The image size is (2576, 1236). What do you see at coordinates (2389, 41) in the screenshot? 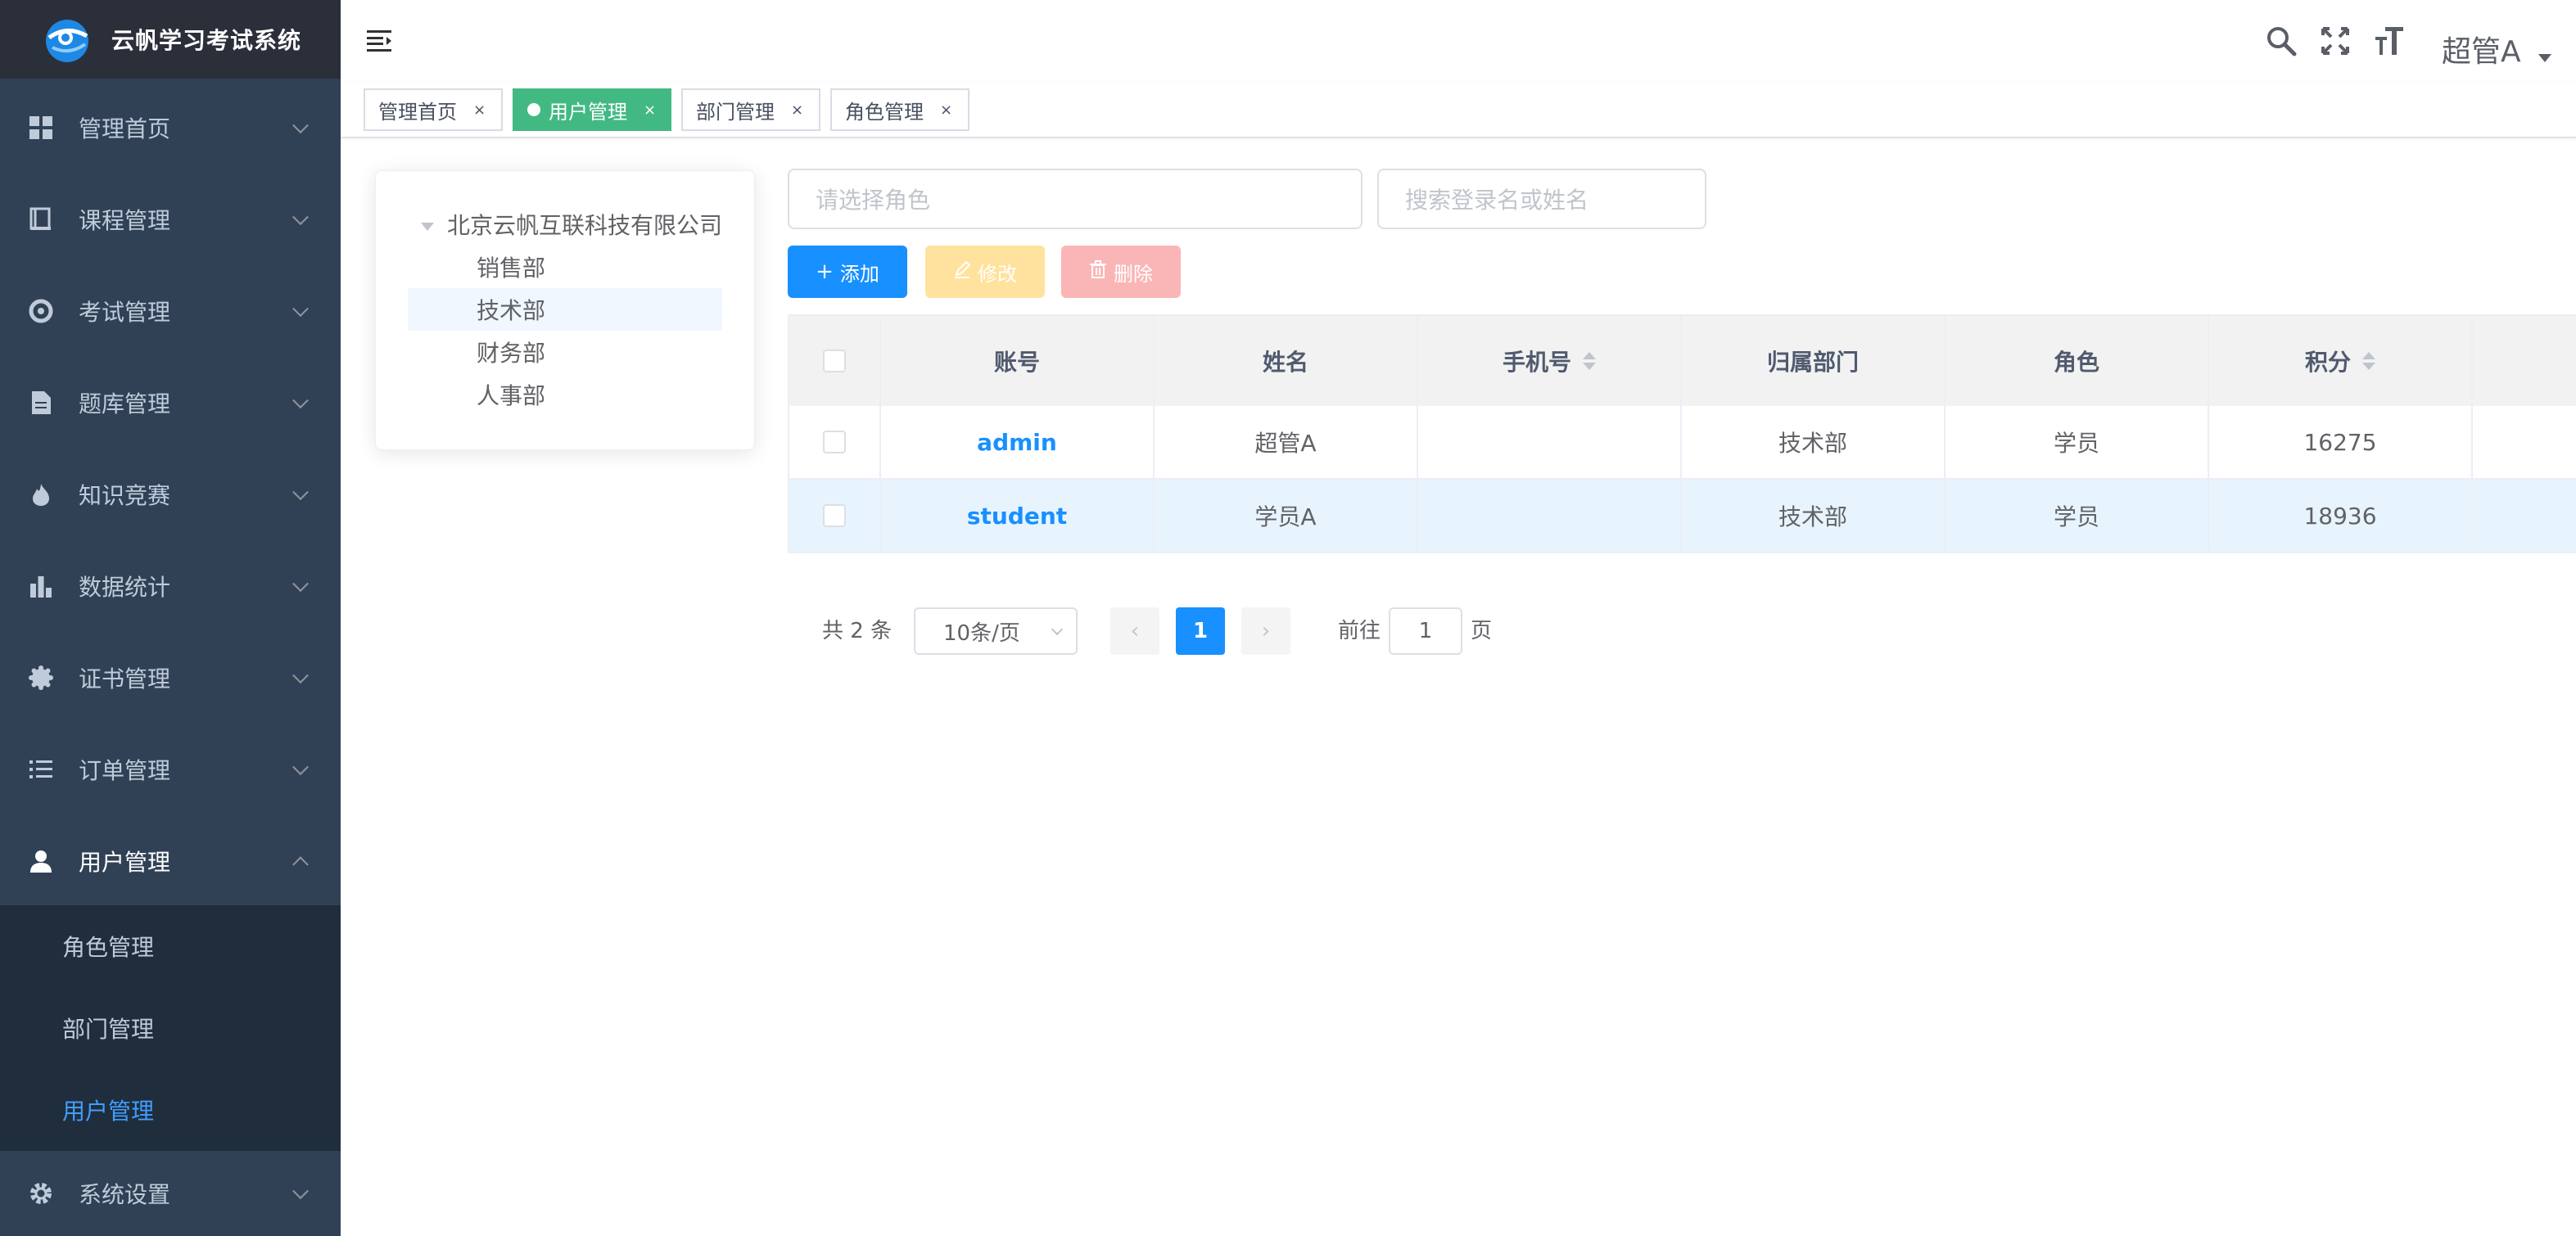
I see `font-size-icon` at bounding box center [2389, 41].